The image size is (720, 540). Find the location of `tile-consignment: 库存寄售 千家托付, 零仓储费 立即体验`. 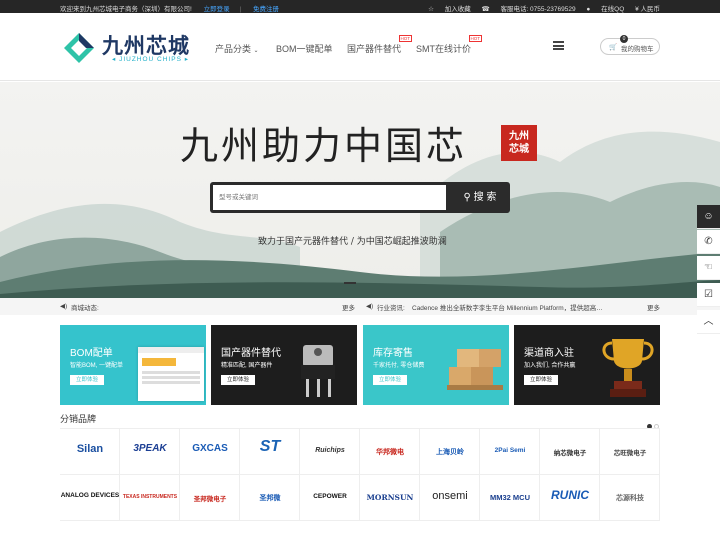

tile-consignment: 库存寄售 千家托付, 零仓储费 立即体验 is located at coordinates (436, 365).